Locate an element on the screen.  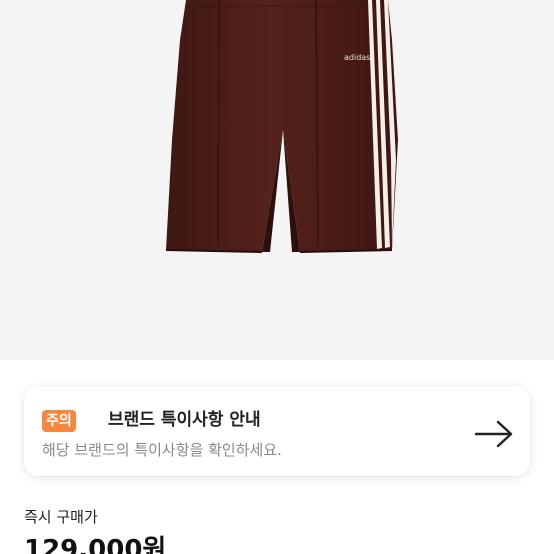
arrow-right-icon is located at coordinates (494, 434).